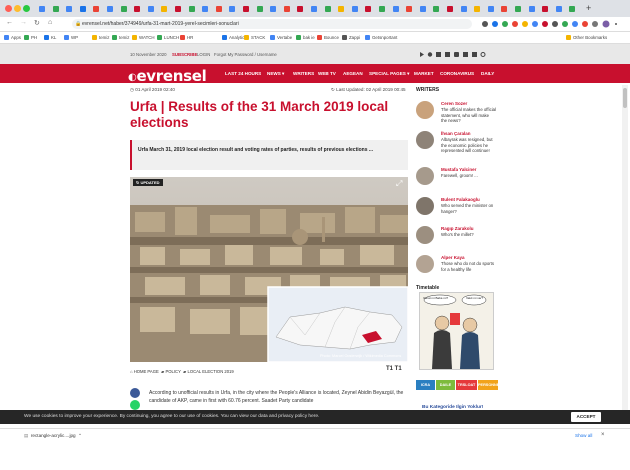  I want to click on expand-icon: ⤢, so click(400, 184).